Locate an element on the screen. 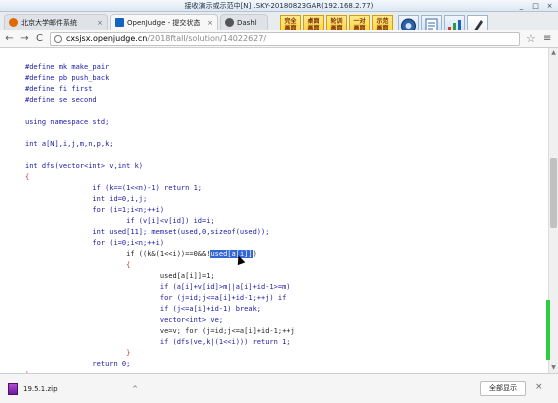  info-icon is located at coordinates (58, 39).